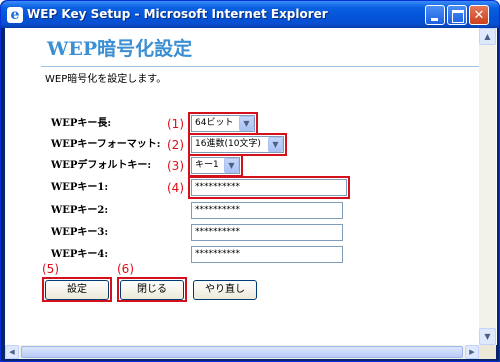  What do you see at coordinates (267, 232) in the screenshot?
I see `key3-input: **********` at bounding box center [267, 232].